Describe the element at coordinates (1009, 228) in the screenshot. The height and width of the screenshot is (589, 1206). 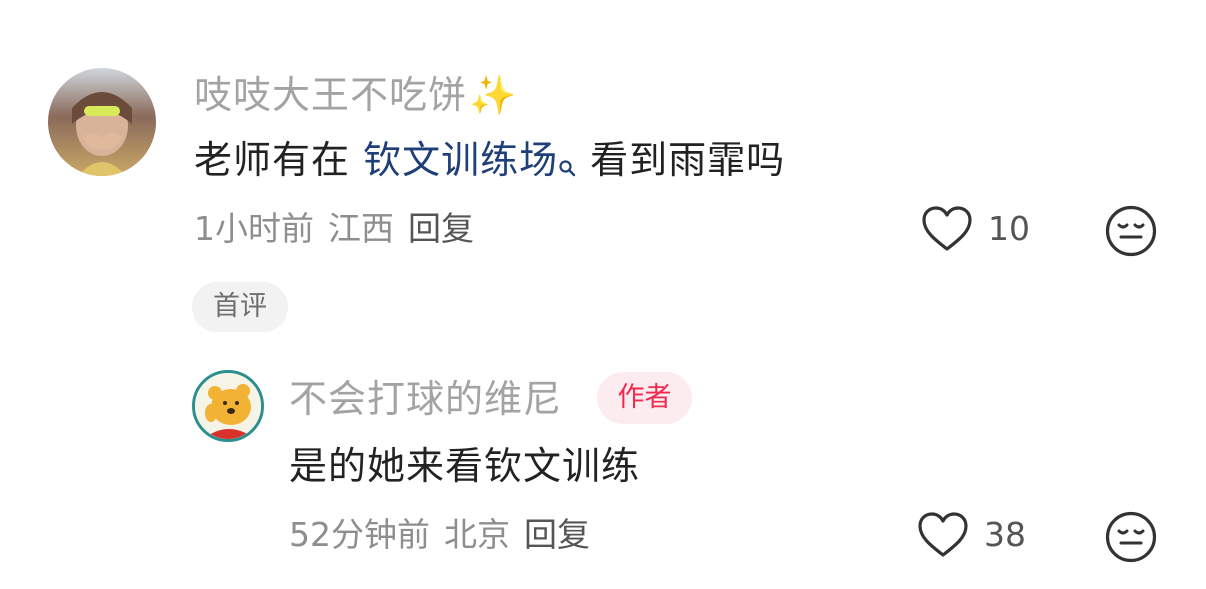
I see `like-count: 10` at that location.